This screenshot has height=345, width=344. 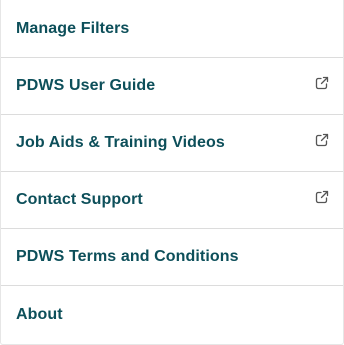 I want to click on menu-item-label: Job Aids & Training Videos, so click(x=120, y=142).